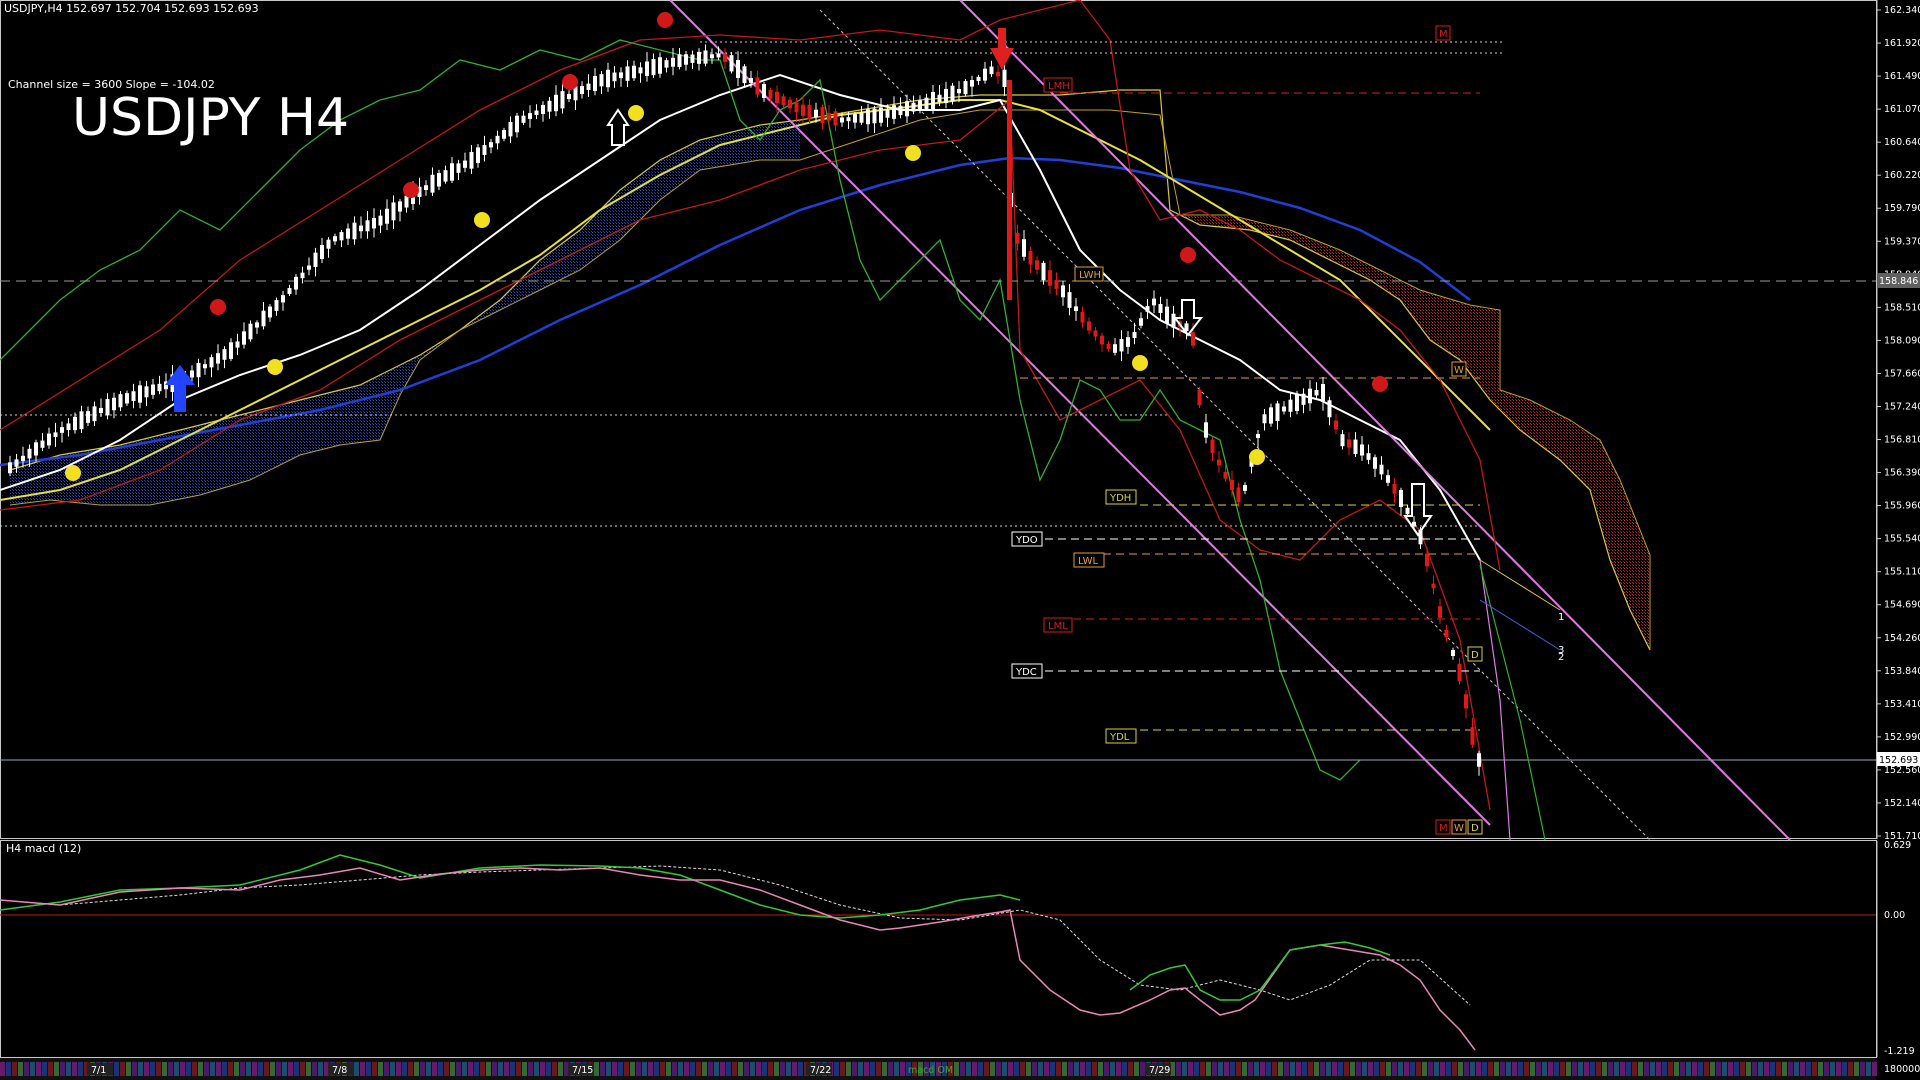 The image size is (1920, 1080). What do you see at coordinates (820, 1070) in the screenshot?
I see `time-label: 7/22` at bounding box center [820, 1070].